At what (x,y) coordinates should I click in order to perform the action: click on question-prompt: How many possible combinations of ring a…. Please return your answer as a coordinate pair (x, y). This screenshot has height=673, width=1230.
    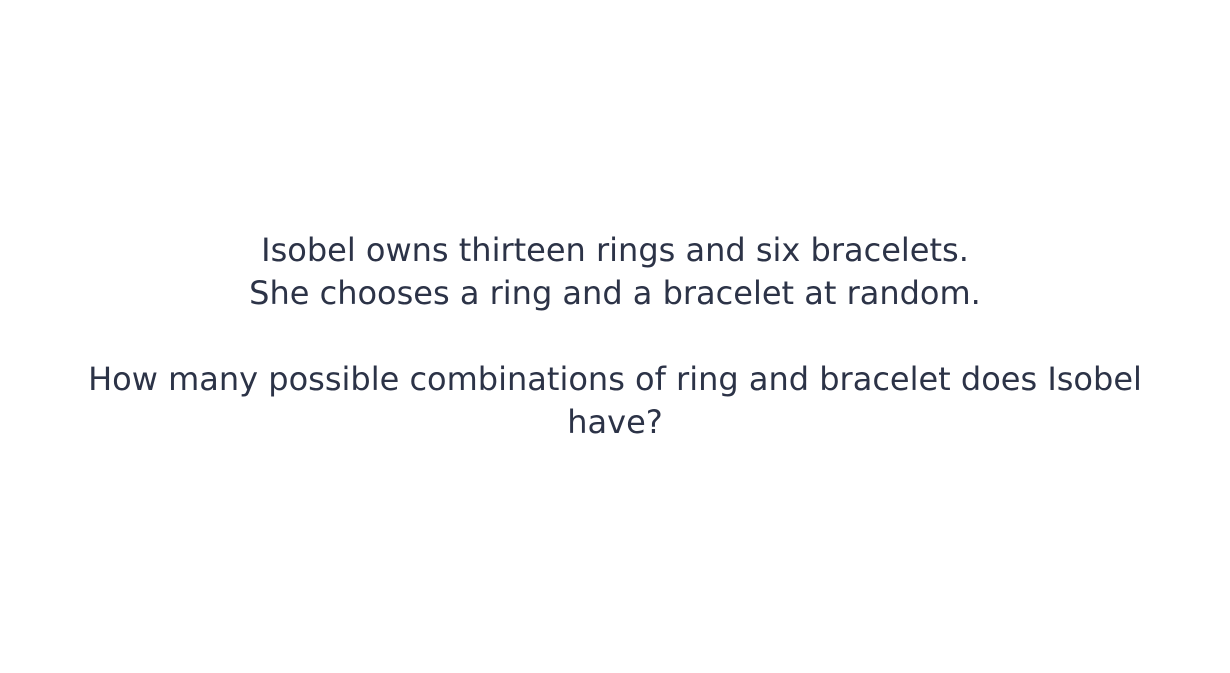
    Looking at the image, I should click on (615, 400).